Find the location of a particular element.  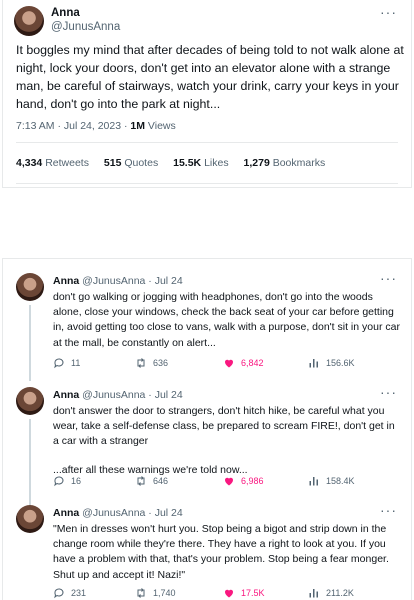

reply-button: 231 is located at coordinates (69, 593).